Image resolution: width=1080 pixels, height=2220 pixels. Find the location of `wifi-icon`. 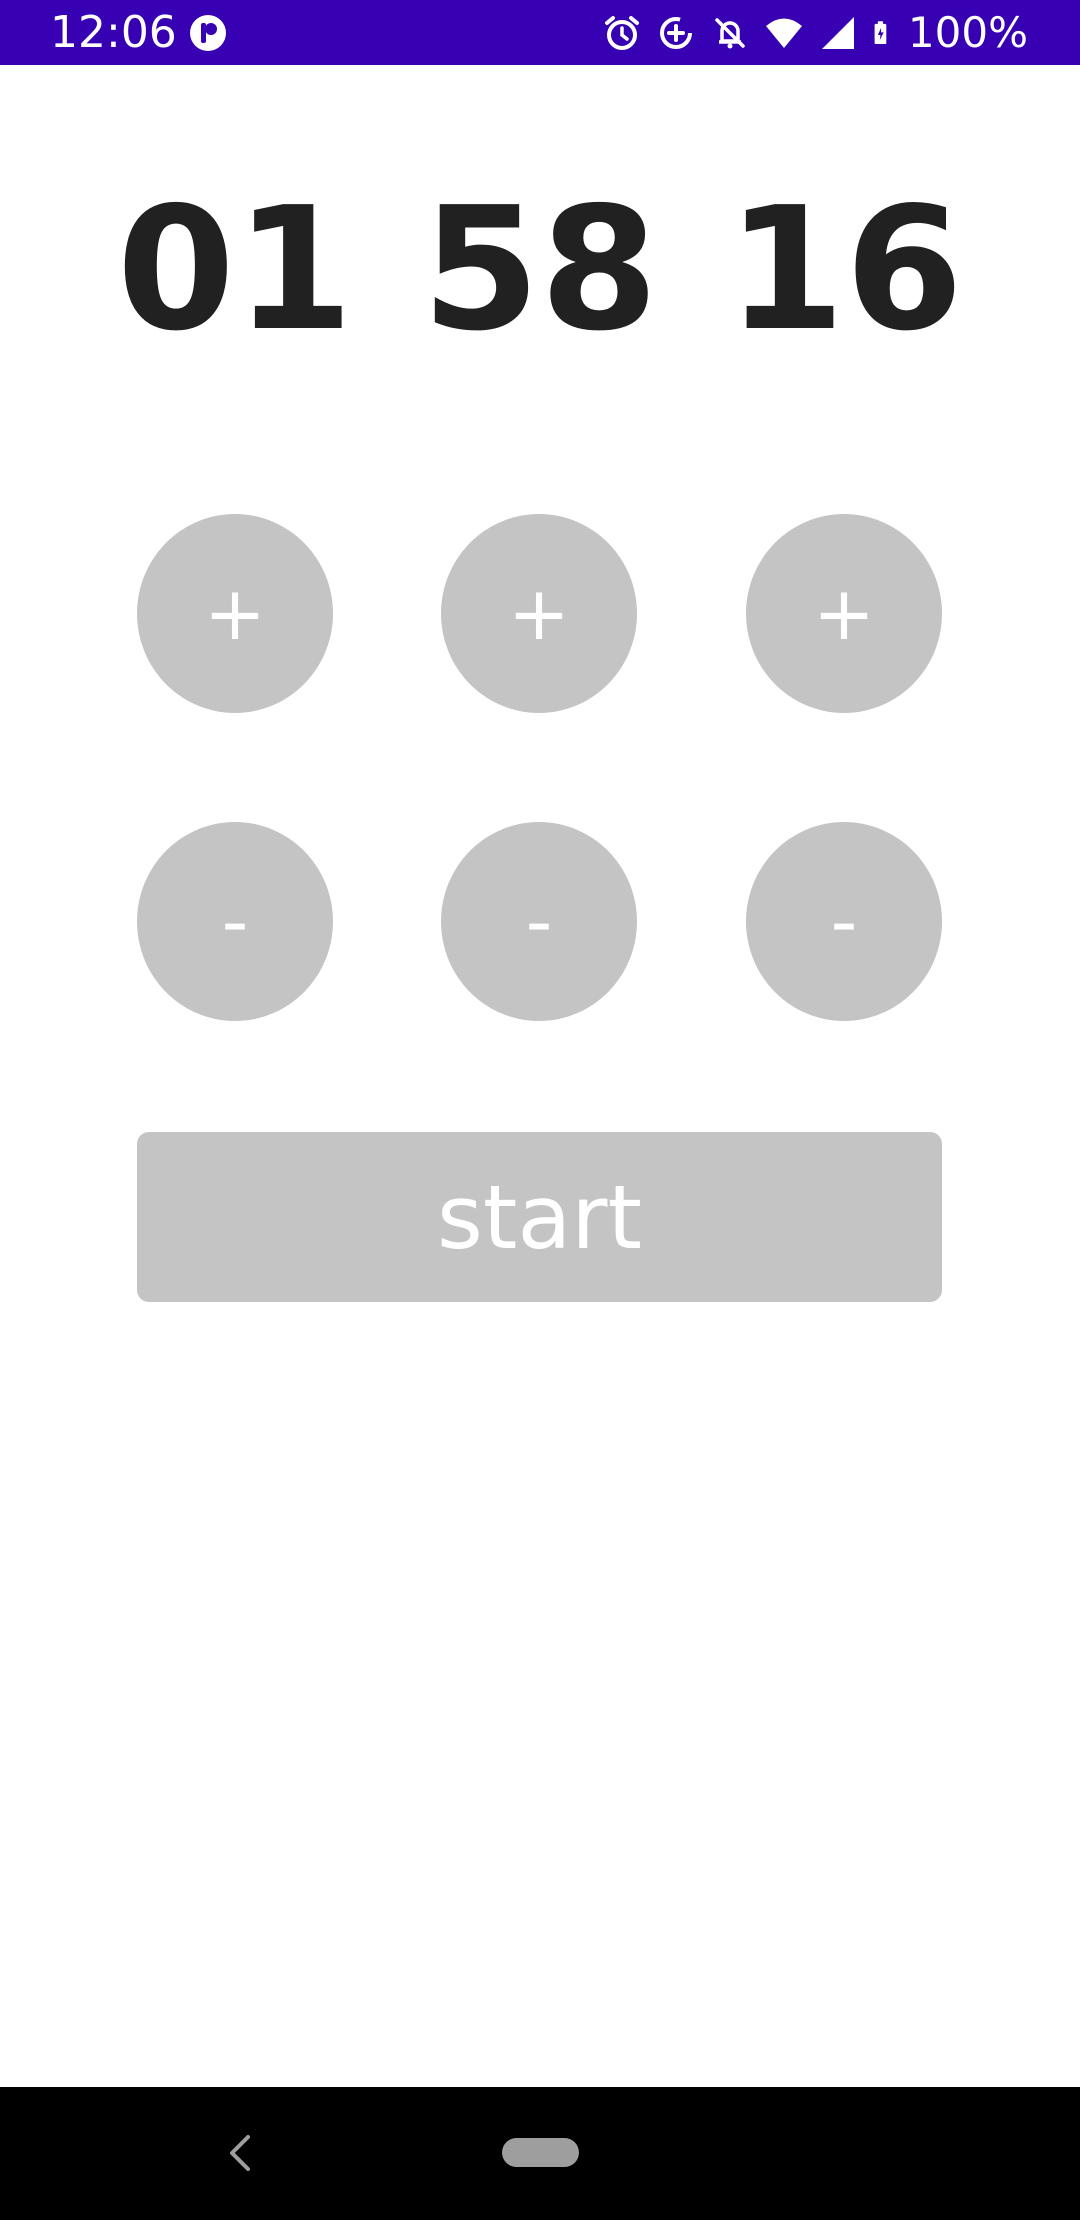

wifi-icon is located at coordinates (783, 33).